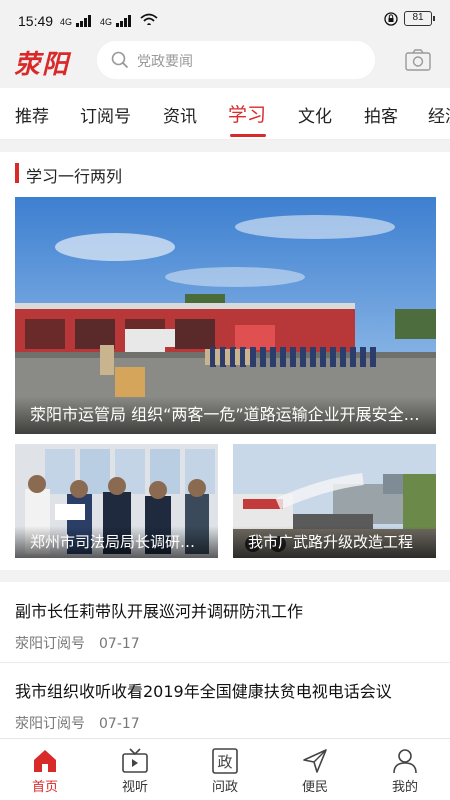 The height and width of the screenshot is (800, 450). I want to click on featured-main-caption: 荥阳市运管局 组织“两客一危”道路运输企业开展安全培训, so click(227, 414).